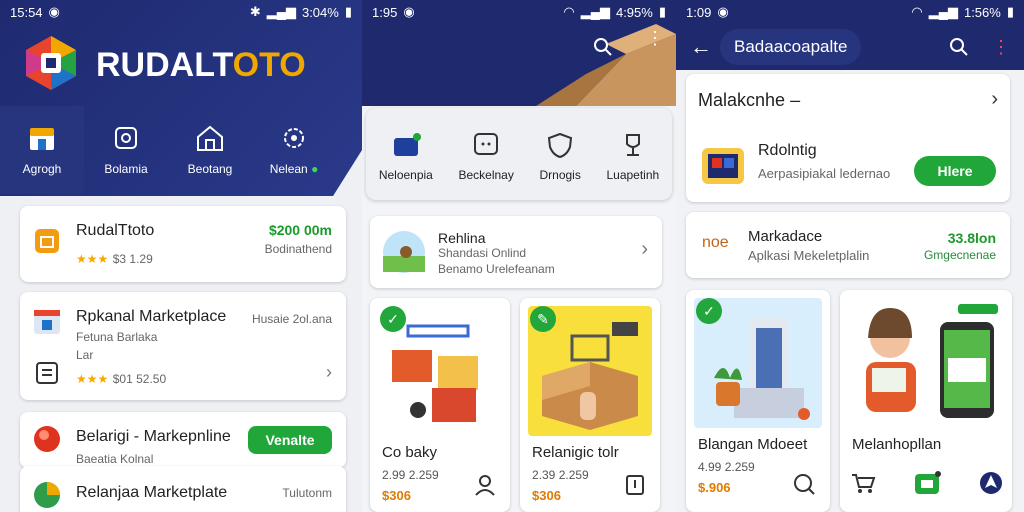  I want to click on category-label: Luapetinh, so click(633, 175).